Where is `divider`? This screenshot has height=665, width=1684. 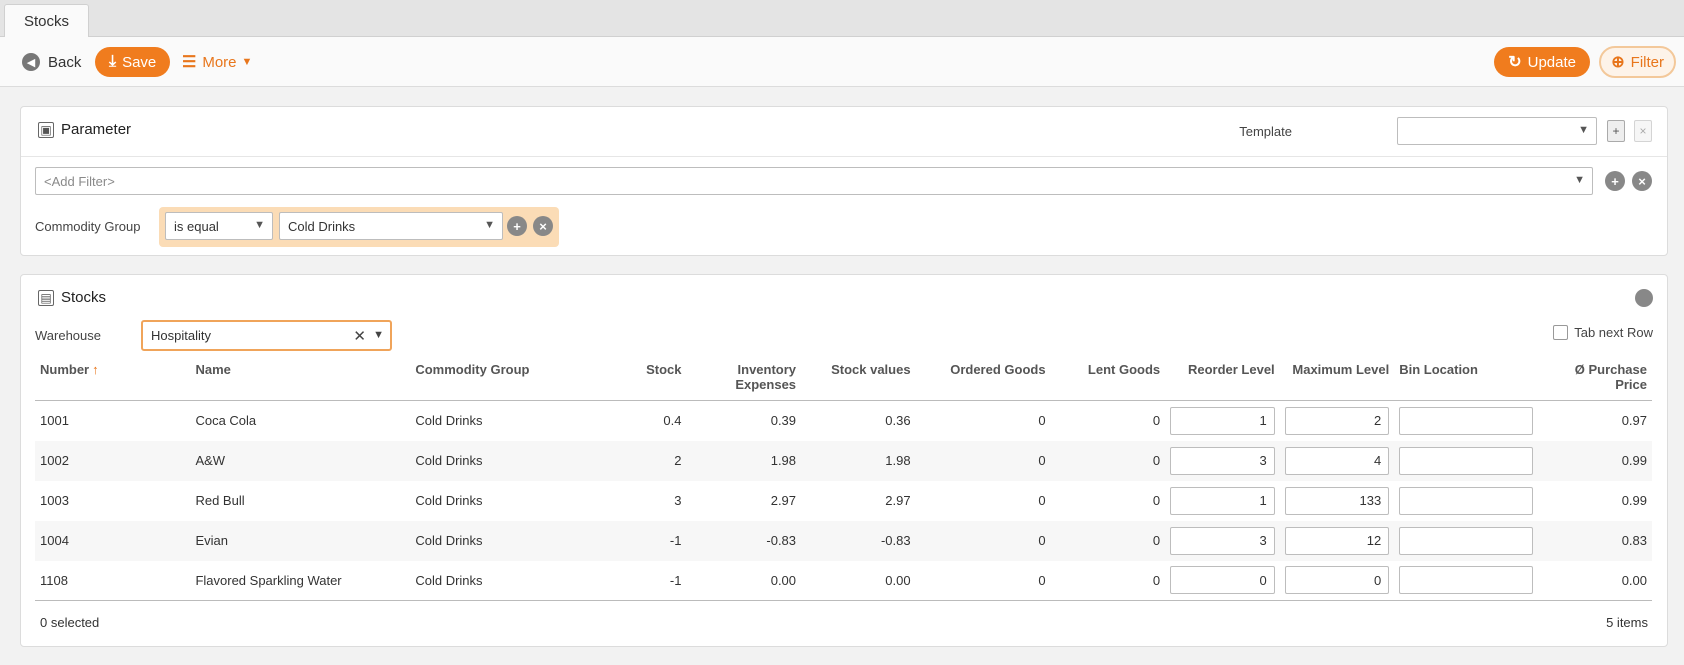
divider is located at coordinates (844, 156).